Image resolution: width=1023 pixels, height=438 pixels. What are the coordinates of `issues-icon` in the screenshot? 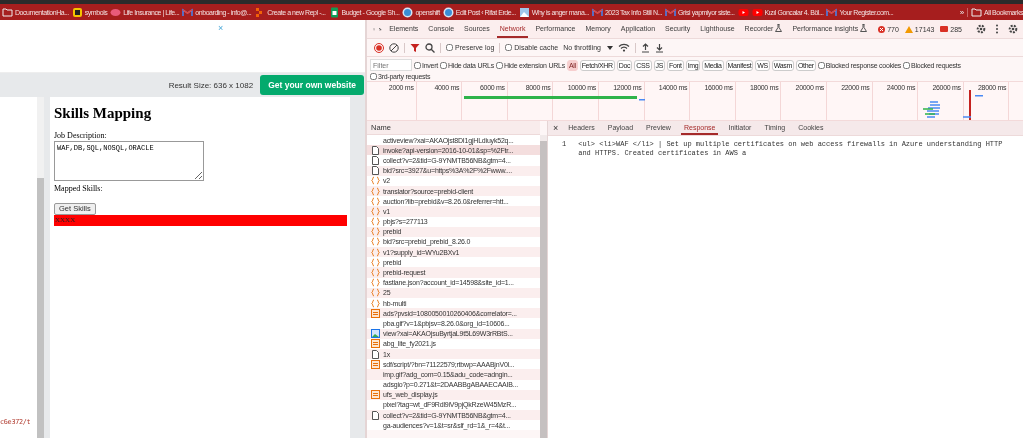 It's located at (944, 29).